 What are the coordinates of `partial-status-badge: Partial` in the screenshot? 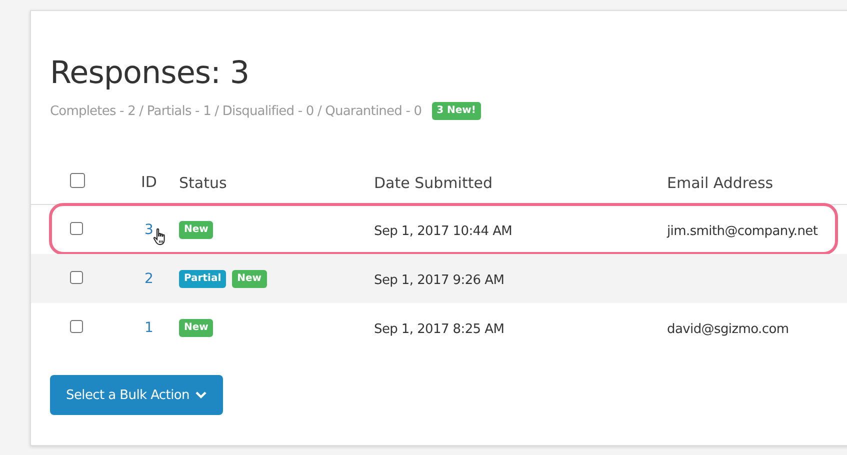 It's located at (202, 279).